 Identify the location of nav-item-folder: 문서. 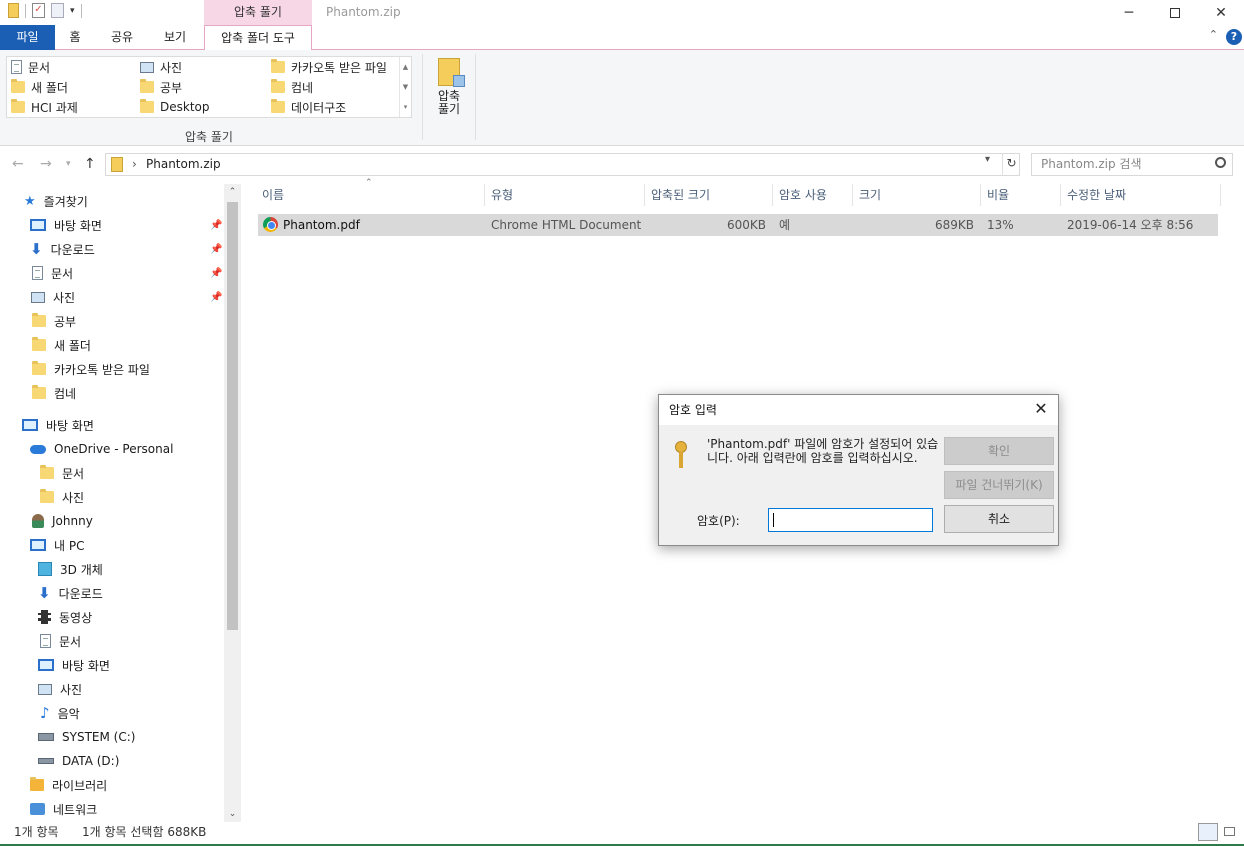
(62, 473).